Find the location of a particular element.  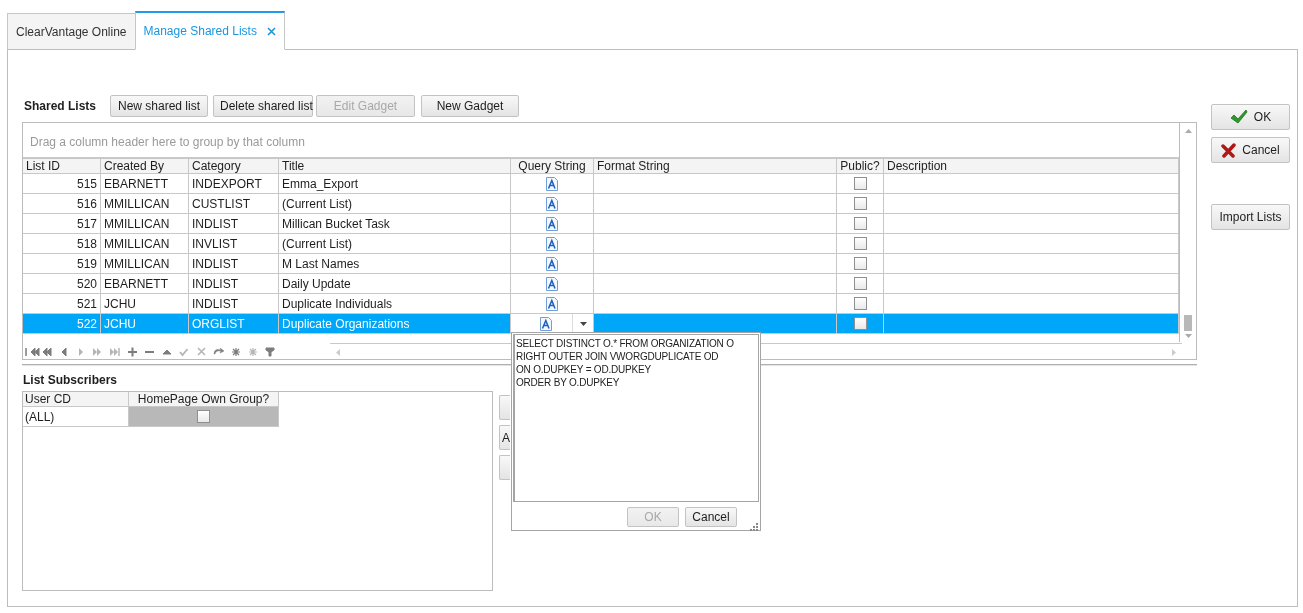

table-cell: 518 is located at coordinates (62, 244).